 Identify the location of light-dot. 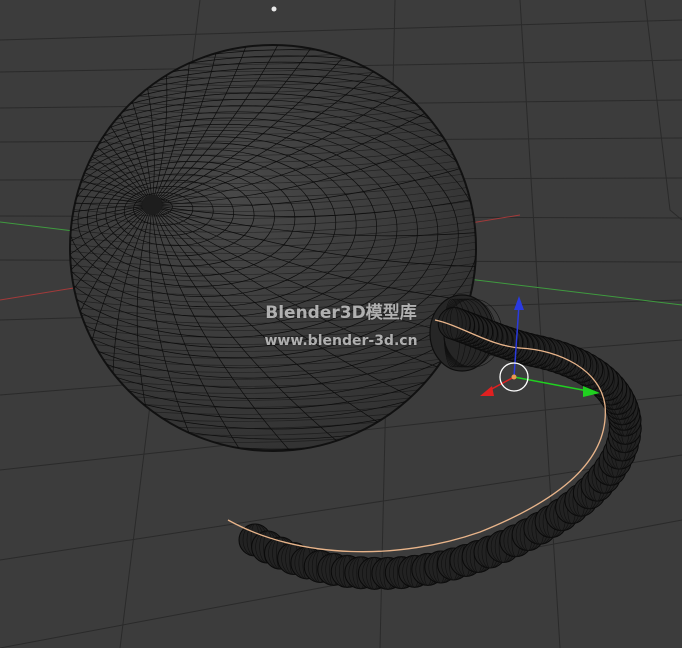
(274, 9).